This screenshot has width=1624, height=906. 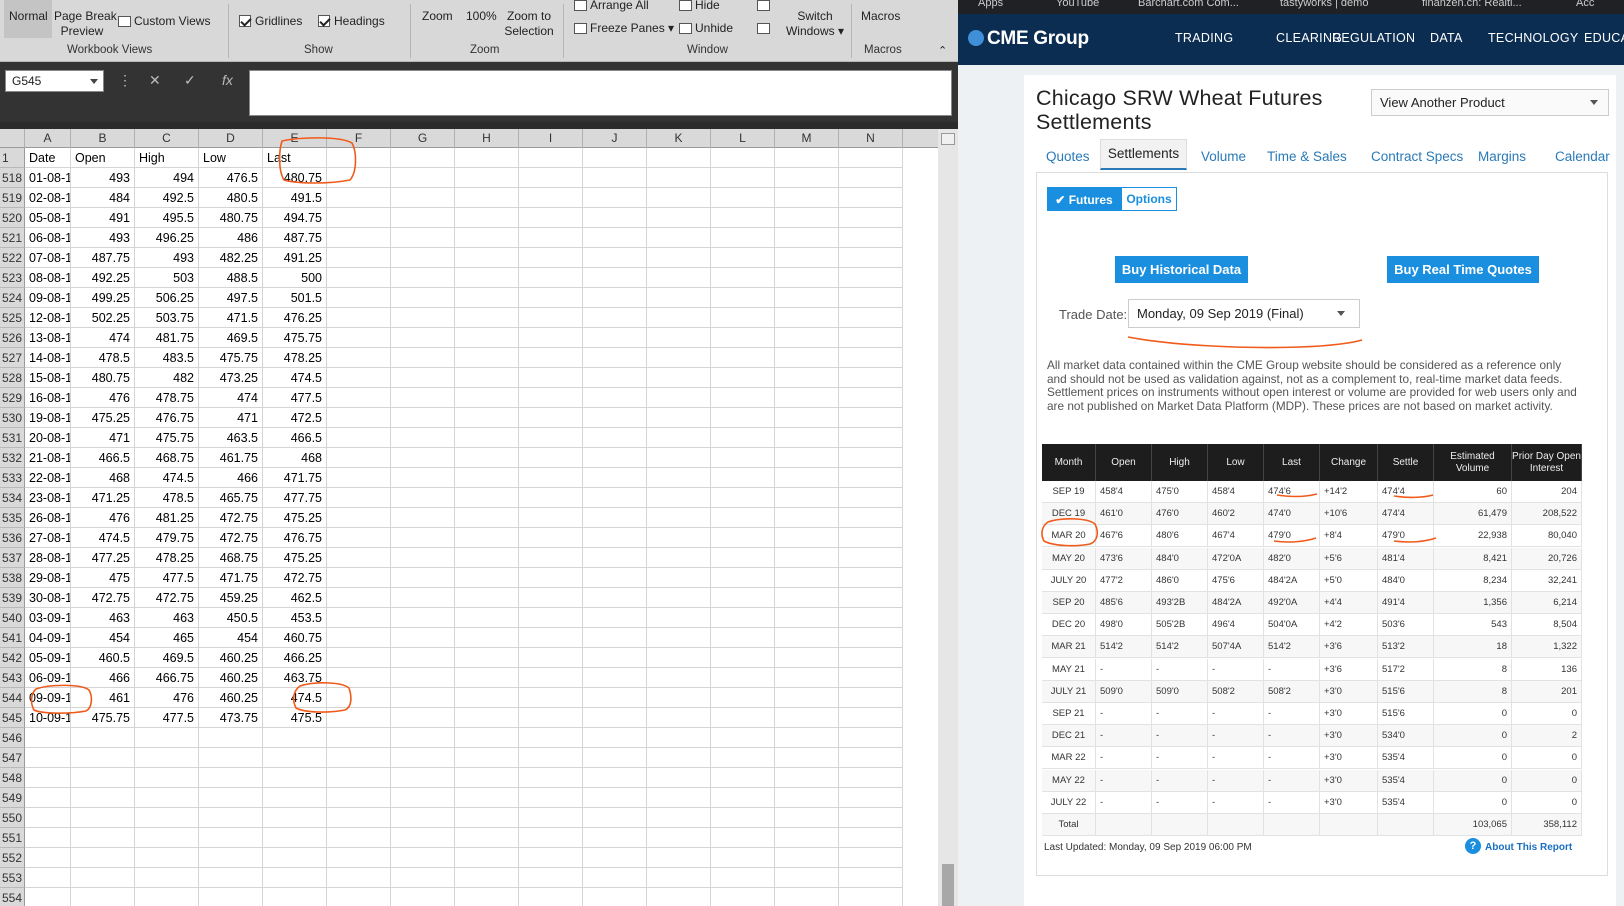 What do you see at coordinates (48, 198) in the screenshot?
I see `table-cell: 02-08-19` at bounding box center [48, 198].